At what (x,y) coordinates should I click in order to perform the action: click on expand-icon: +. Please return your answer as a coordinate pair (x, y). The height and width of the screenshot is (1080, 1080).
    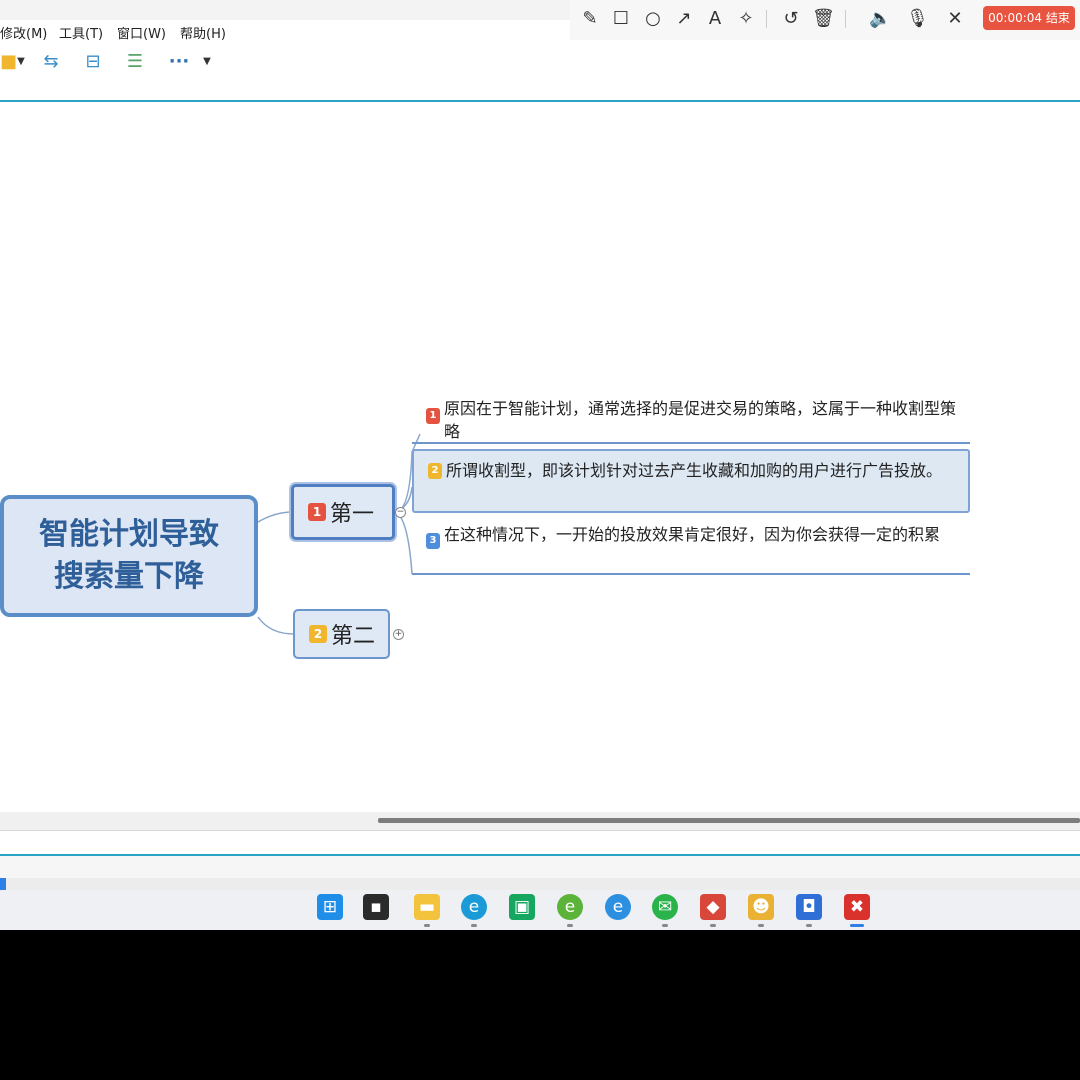
    Looking at the image, I should click on (398, 634).